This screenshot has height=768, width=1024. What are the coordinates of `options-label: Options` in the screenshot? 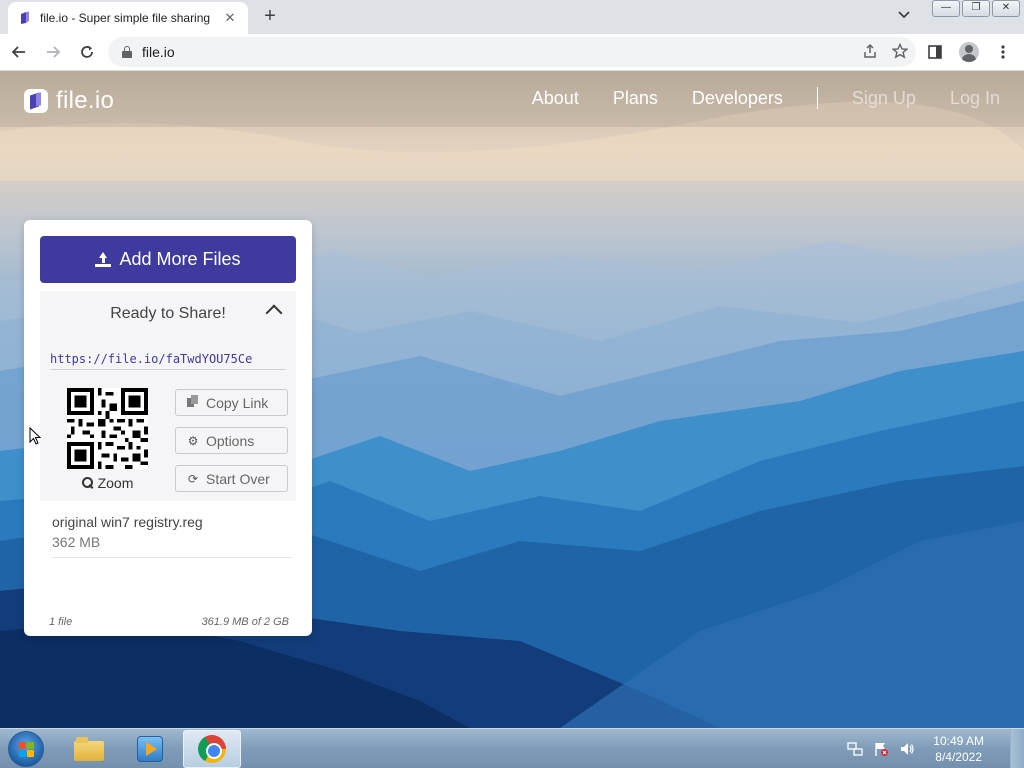 It's located at (230, 440).